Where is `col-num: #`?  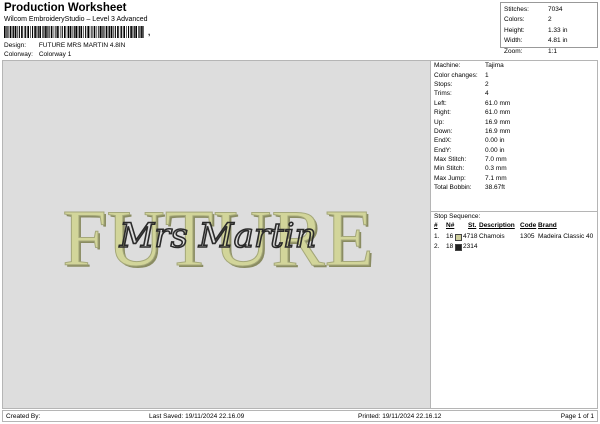
col-num: # is located at coordinates (436, 225).